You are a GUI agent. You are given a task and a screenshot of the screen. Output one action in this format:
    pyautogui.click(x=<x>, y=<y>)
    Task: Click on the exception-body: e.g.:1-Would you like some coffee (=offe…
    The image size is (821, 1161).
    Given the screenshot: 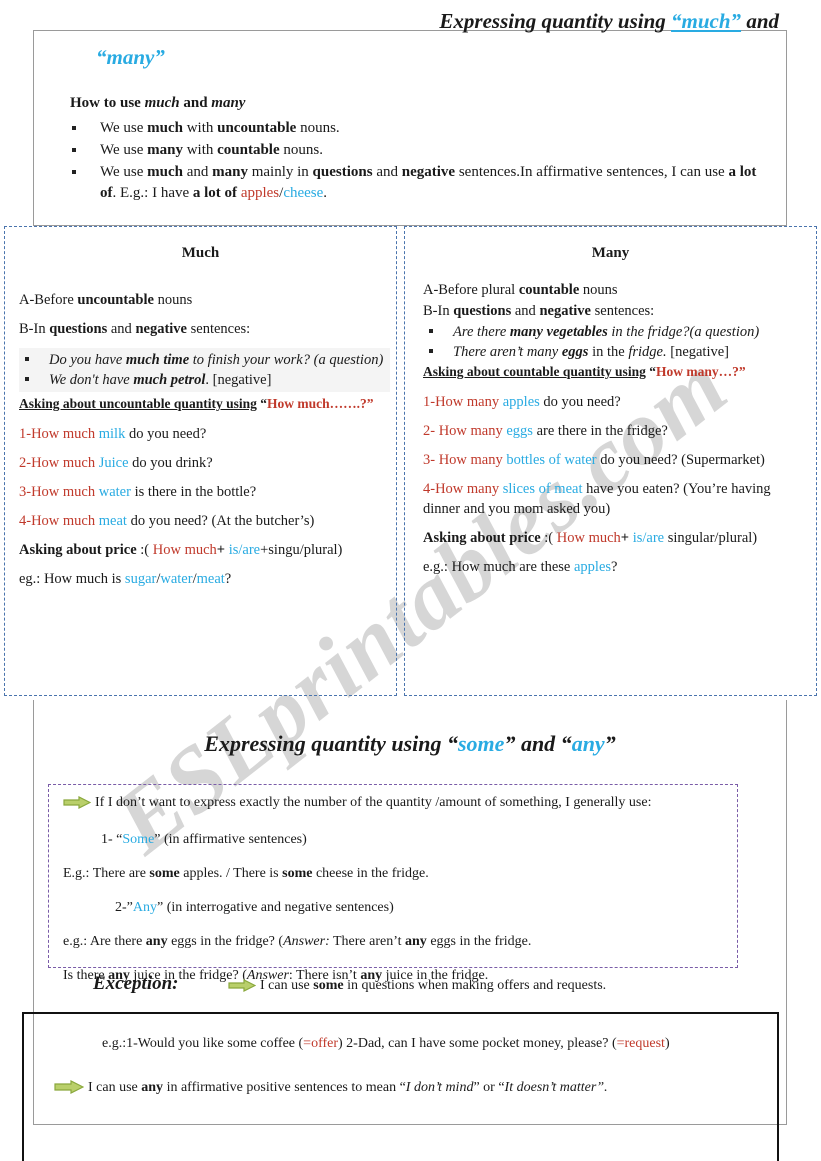 What is the action you would take?
    pyautogui.click(x=400, y=1056)
    